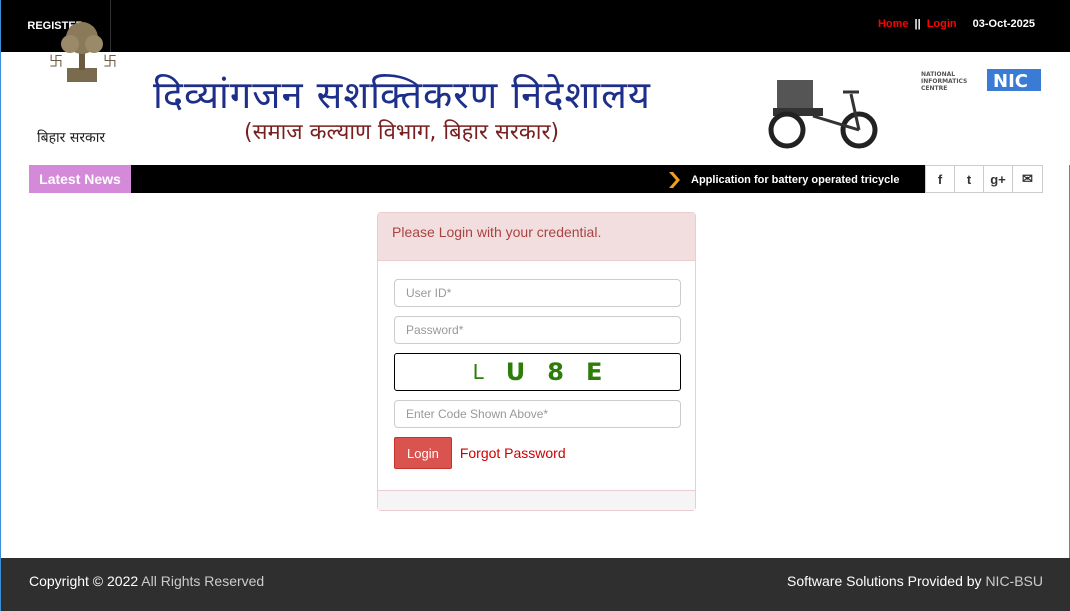 This screenshot has height=611, width=1070. Describe the element at coordinates (535, 26) in the screenshot. I see `top-navbar: REGISTER Home || Login 03-Oct-2025` at that location.